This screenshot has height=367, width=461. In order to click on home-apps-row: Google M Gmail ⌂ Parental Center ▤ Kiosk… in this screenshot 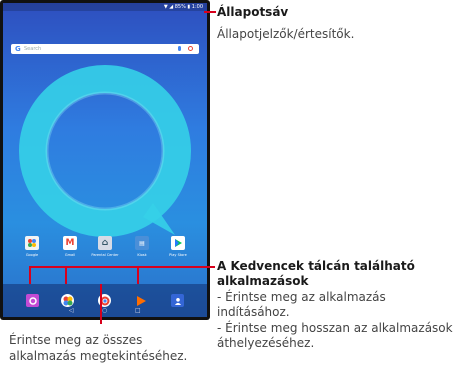, I will do `click(105, 251)`.